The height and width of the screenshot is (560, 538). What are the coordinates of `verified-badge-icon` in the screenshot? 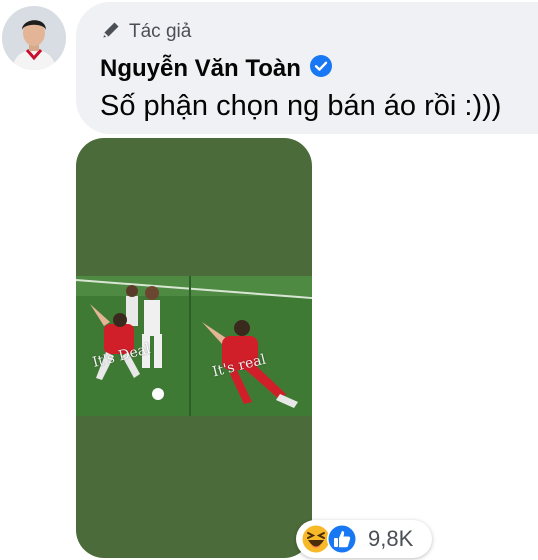 It's located at (321, 68).